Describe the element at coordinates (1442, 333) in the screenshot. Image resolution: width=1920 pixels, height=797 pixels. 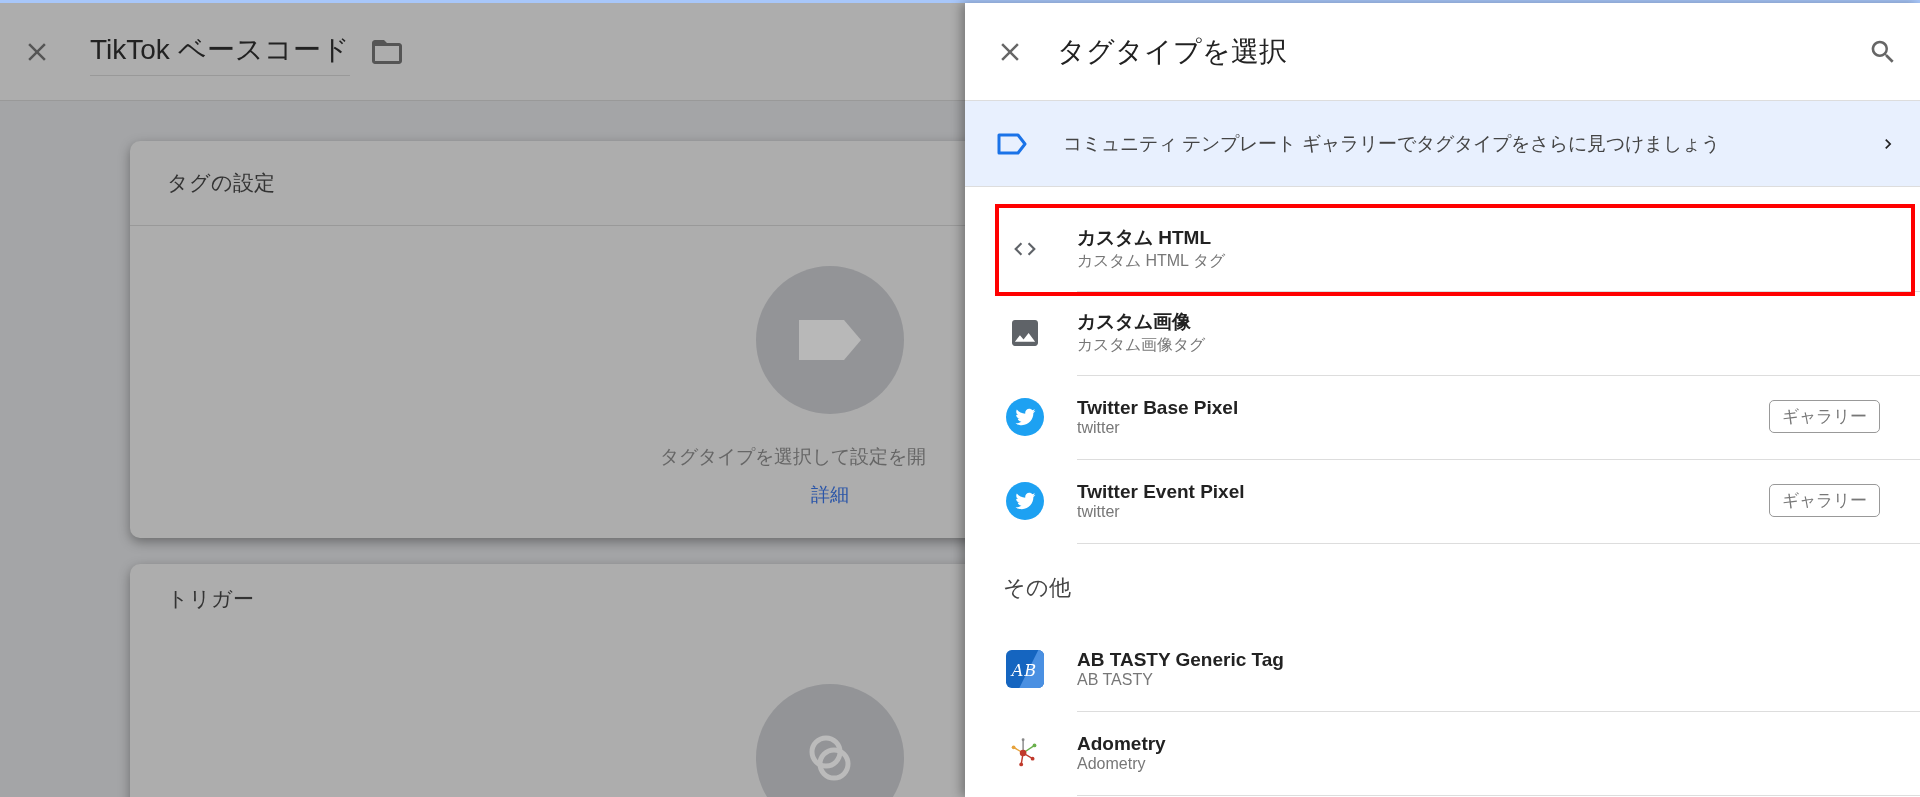
I see `tag-type-item: カスタム画像 カスタム画像タグ` at that location.